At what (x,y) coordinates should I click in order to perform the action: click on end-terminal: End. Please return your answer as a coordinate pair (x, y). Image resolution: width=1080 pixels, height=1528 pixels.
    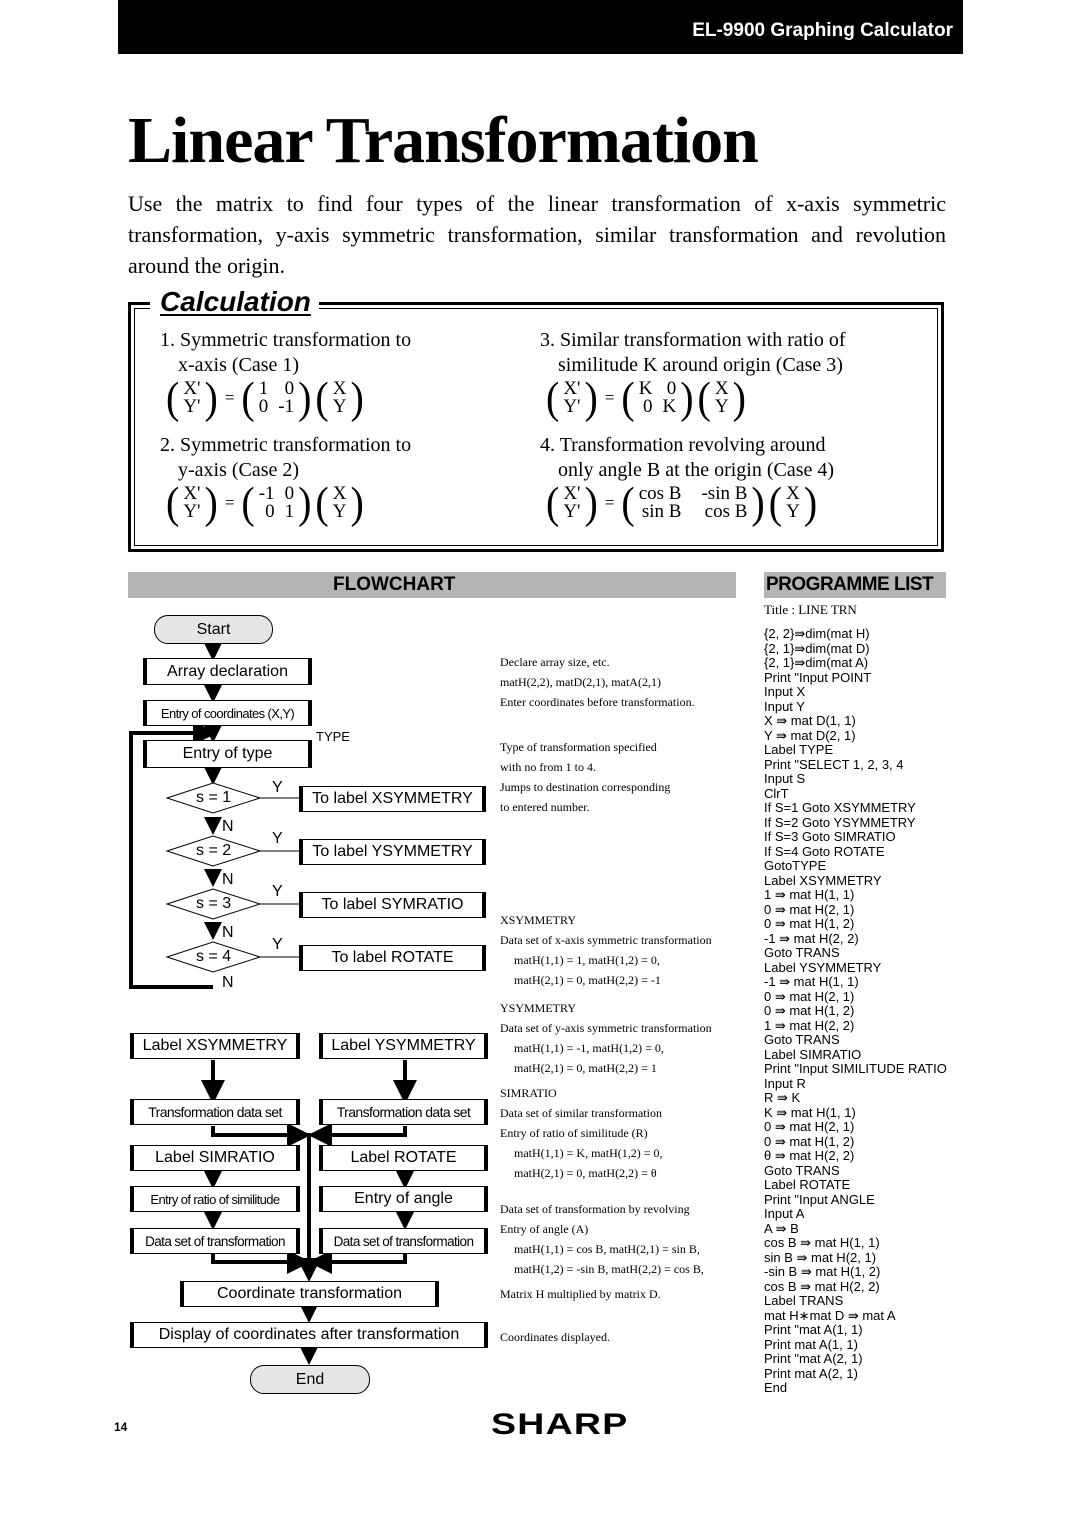
    Looking at the image, I should click on (310, 1379).